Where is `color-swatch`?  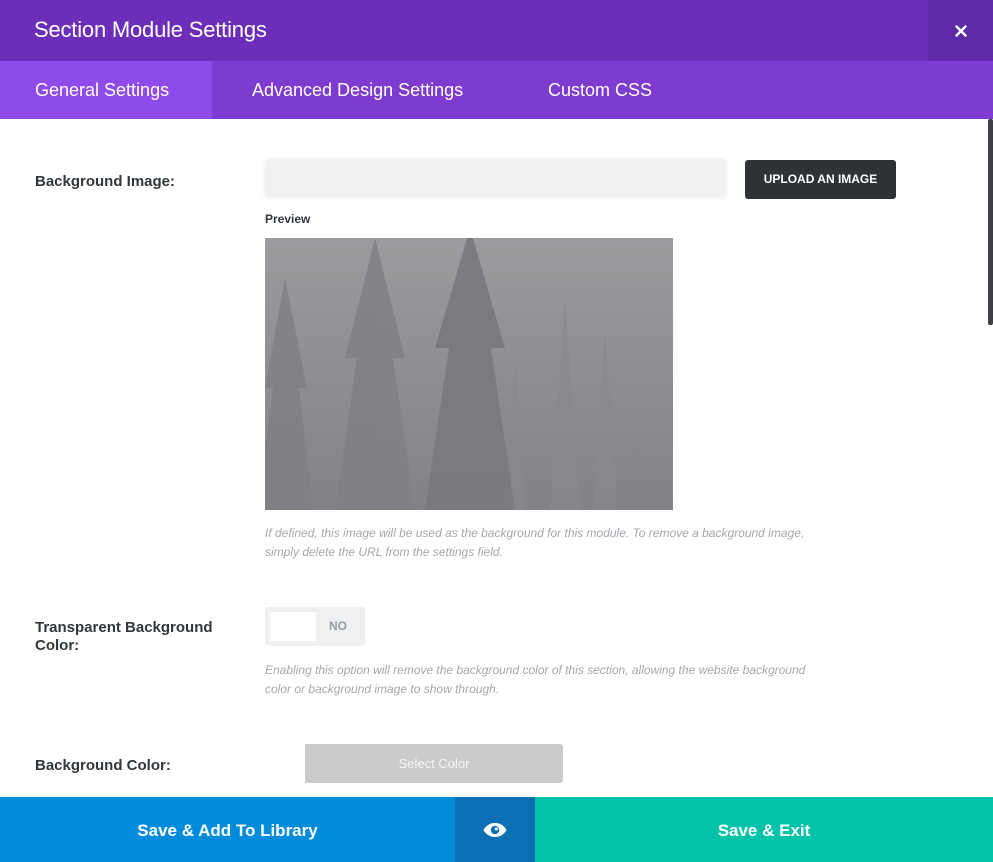 color-swatch is located at coordinates (285, 763).